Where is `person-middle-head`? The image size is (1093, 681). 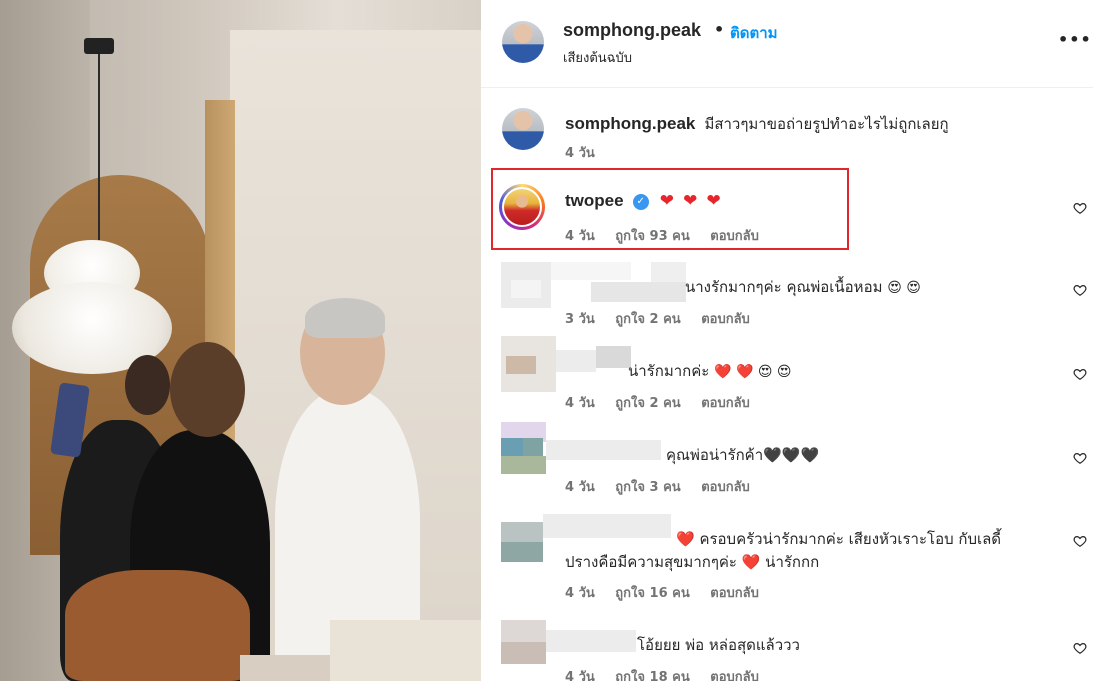 person-middle-head is located at coordinates (207, 389).